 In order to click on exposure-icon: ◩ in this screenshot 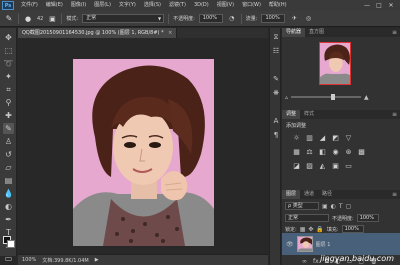, I will do `click(335, 138)`.